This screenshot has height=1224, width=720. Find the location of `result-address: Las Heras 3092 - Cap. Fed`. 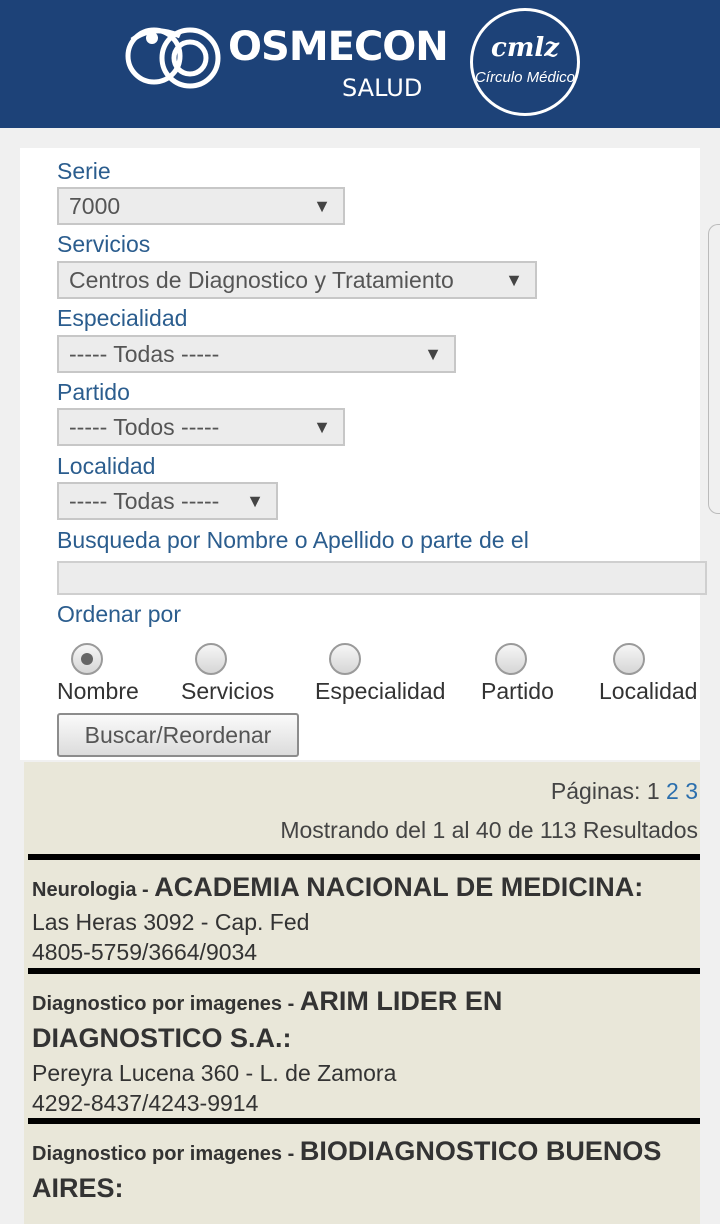

result-address: Las Heras 3092 - Cap. Fed is located at coordinates (171, 922).